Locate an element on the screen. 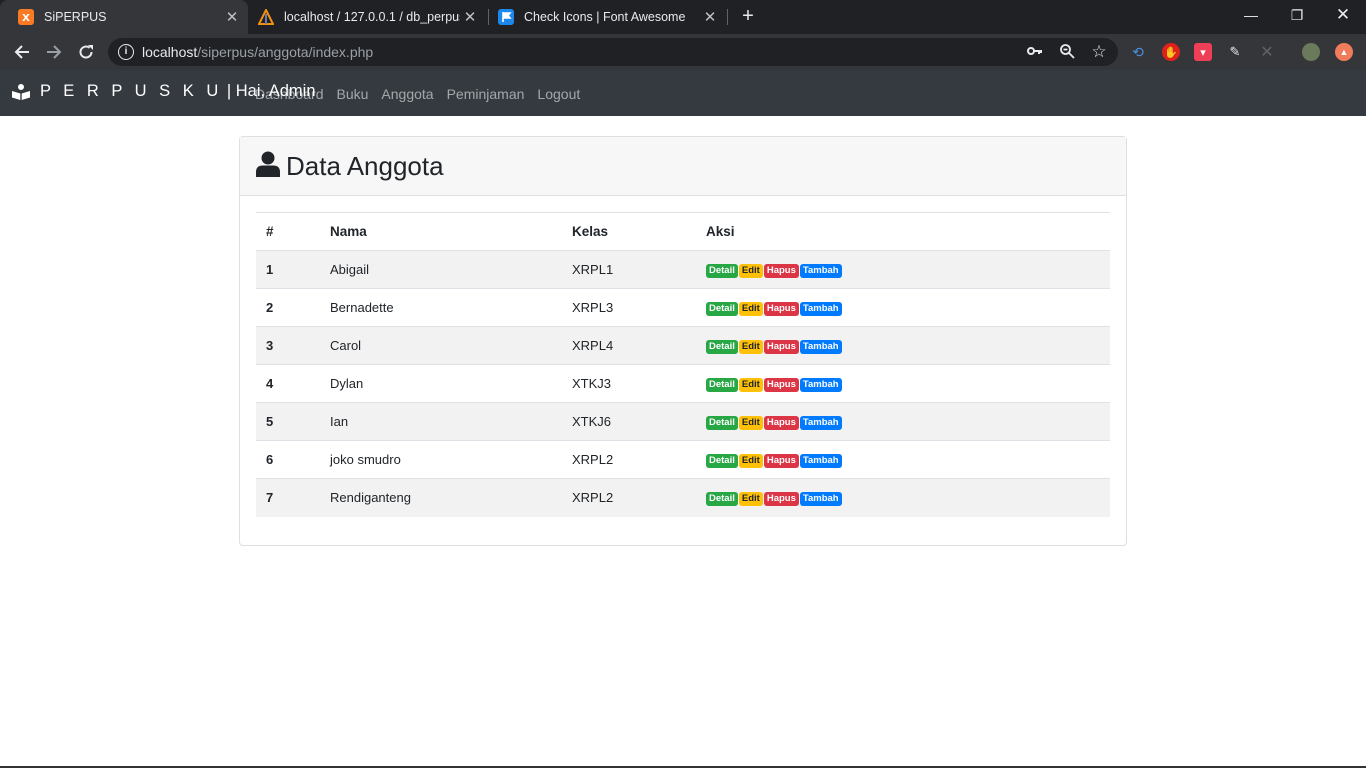 This screenshot has width=1366, height=768. nav-link-peminjaman: Peminjaman is located at coordinates (486, 94).